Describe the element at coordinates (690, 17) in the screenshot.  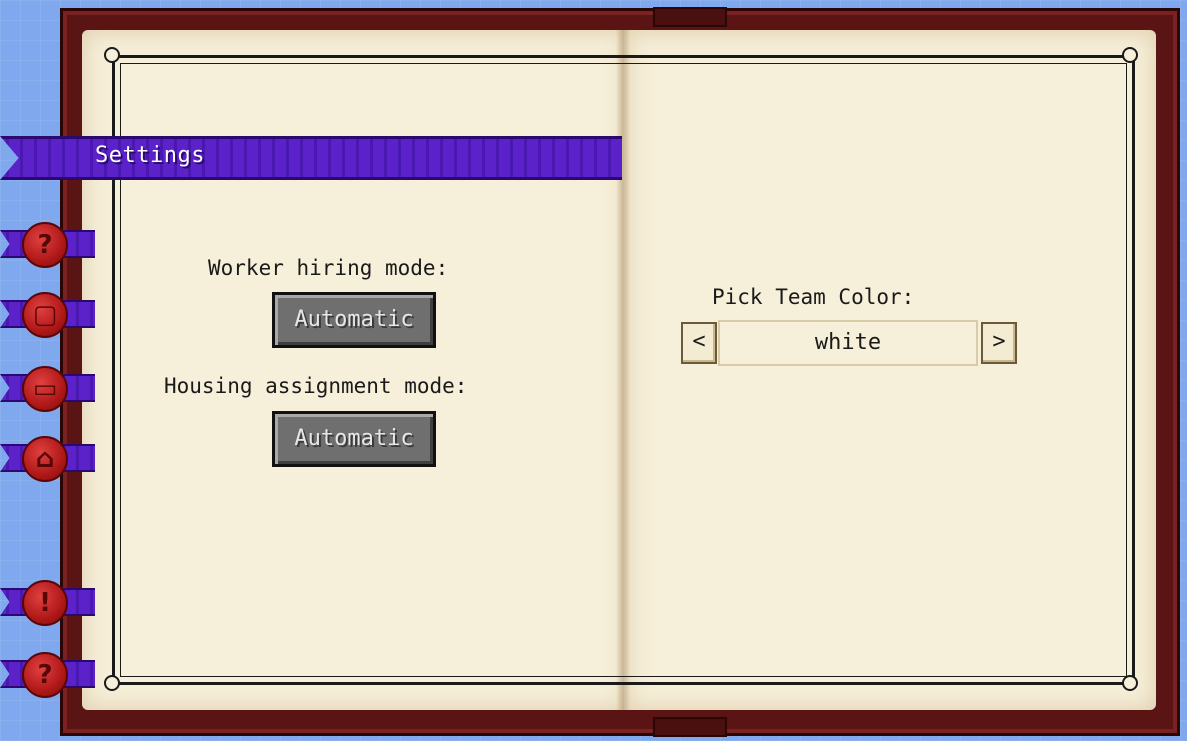
I see `spine-top` at that location.